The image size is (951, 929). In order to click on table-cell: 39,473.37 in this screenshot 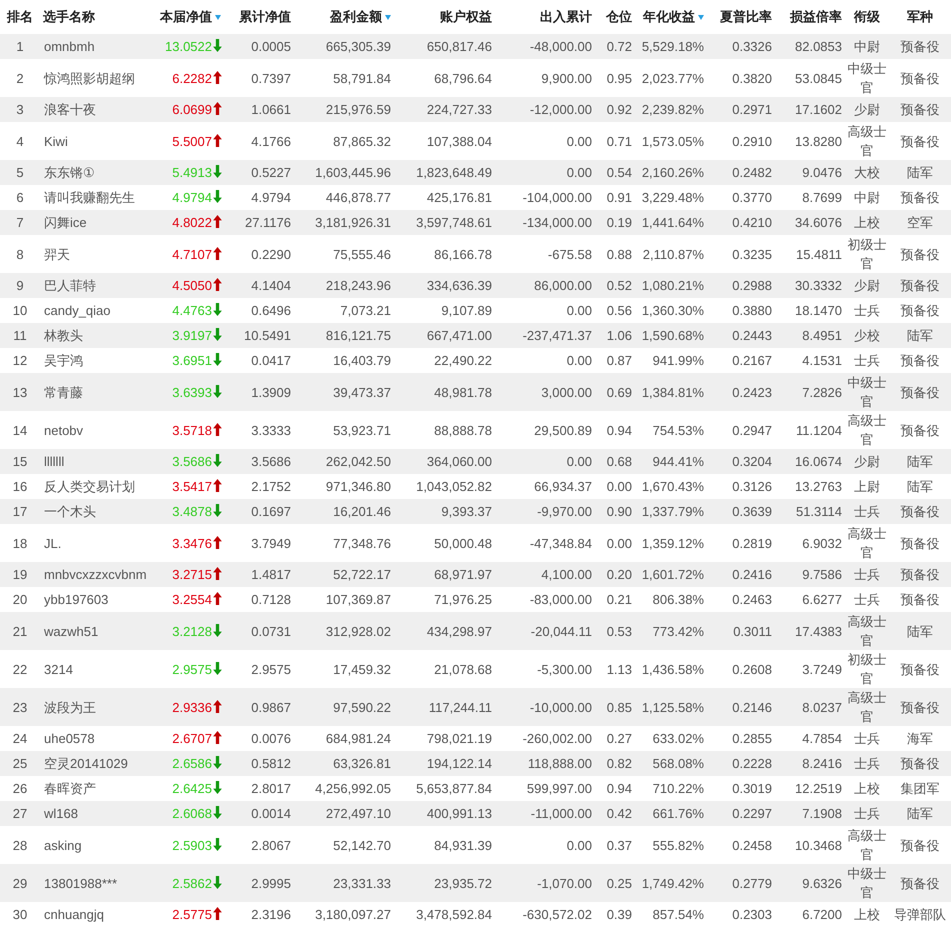, I will do `click(362, 392)`.